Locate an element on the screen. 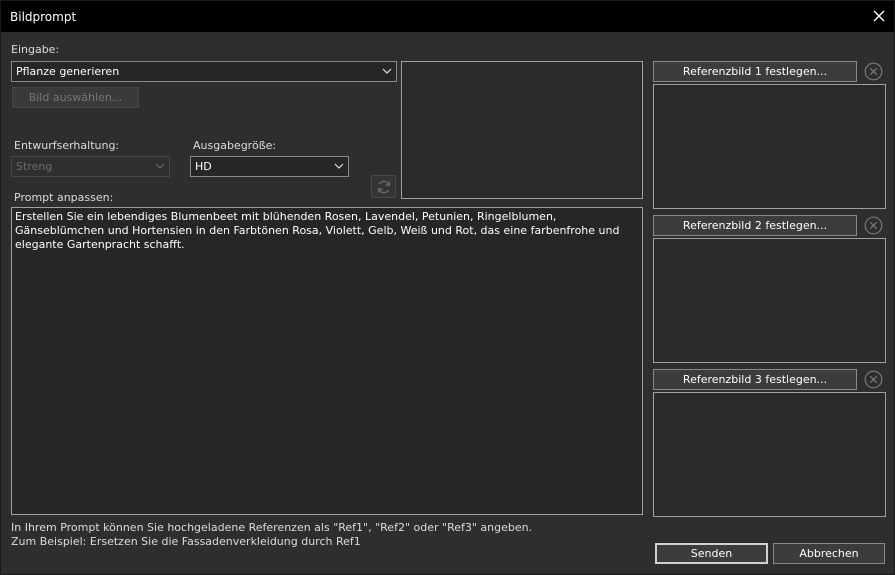 Image resolution: width=895 pixels, height=575 pixels. reference-1-preview is located at coordinates (769, 146).